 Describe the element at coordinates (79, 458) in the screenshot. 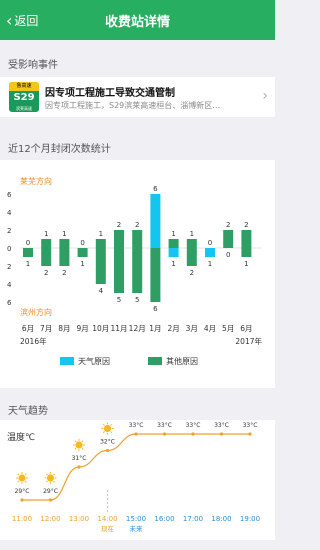

I see `temperature-value: 31°C` at that location.